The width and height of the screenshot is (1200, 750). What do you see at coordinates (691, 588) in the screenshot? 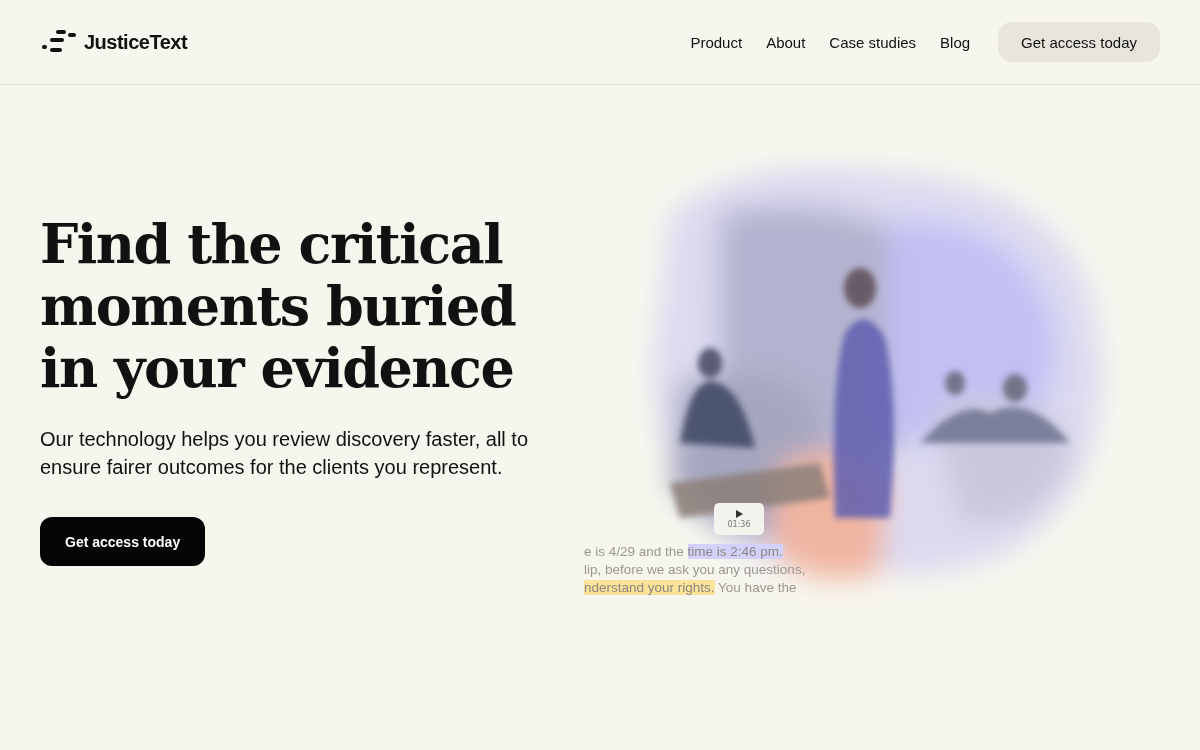
I see `transcript-line: nderstand your rights. You have the` at bounding box center [691, 588].